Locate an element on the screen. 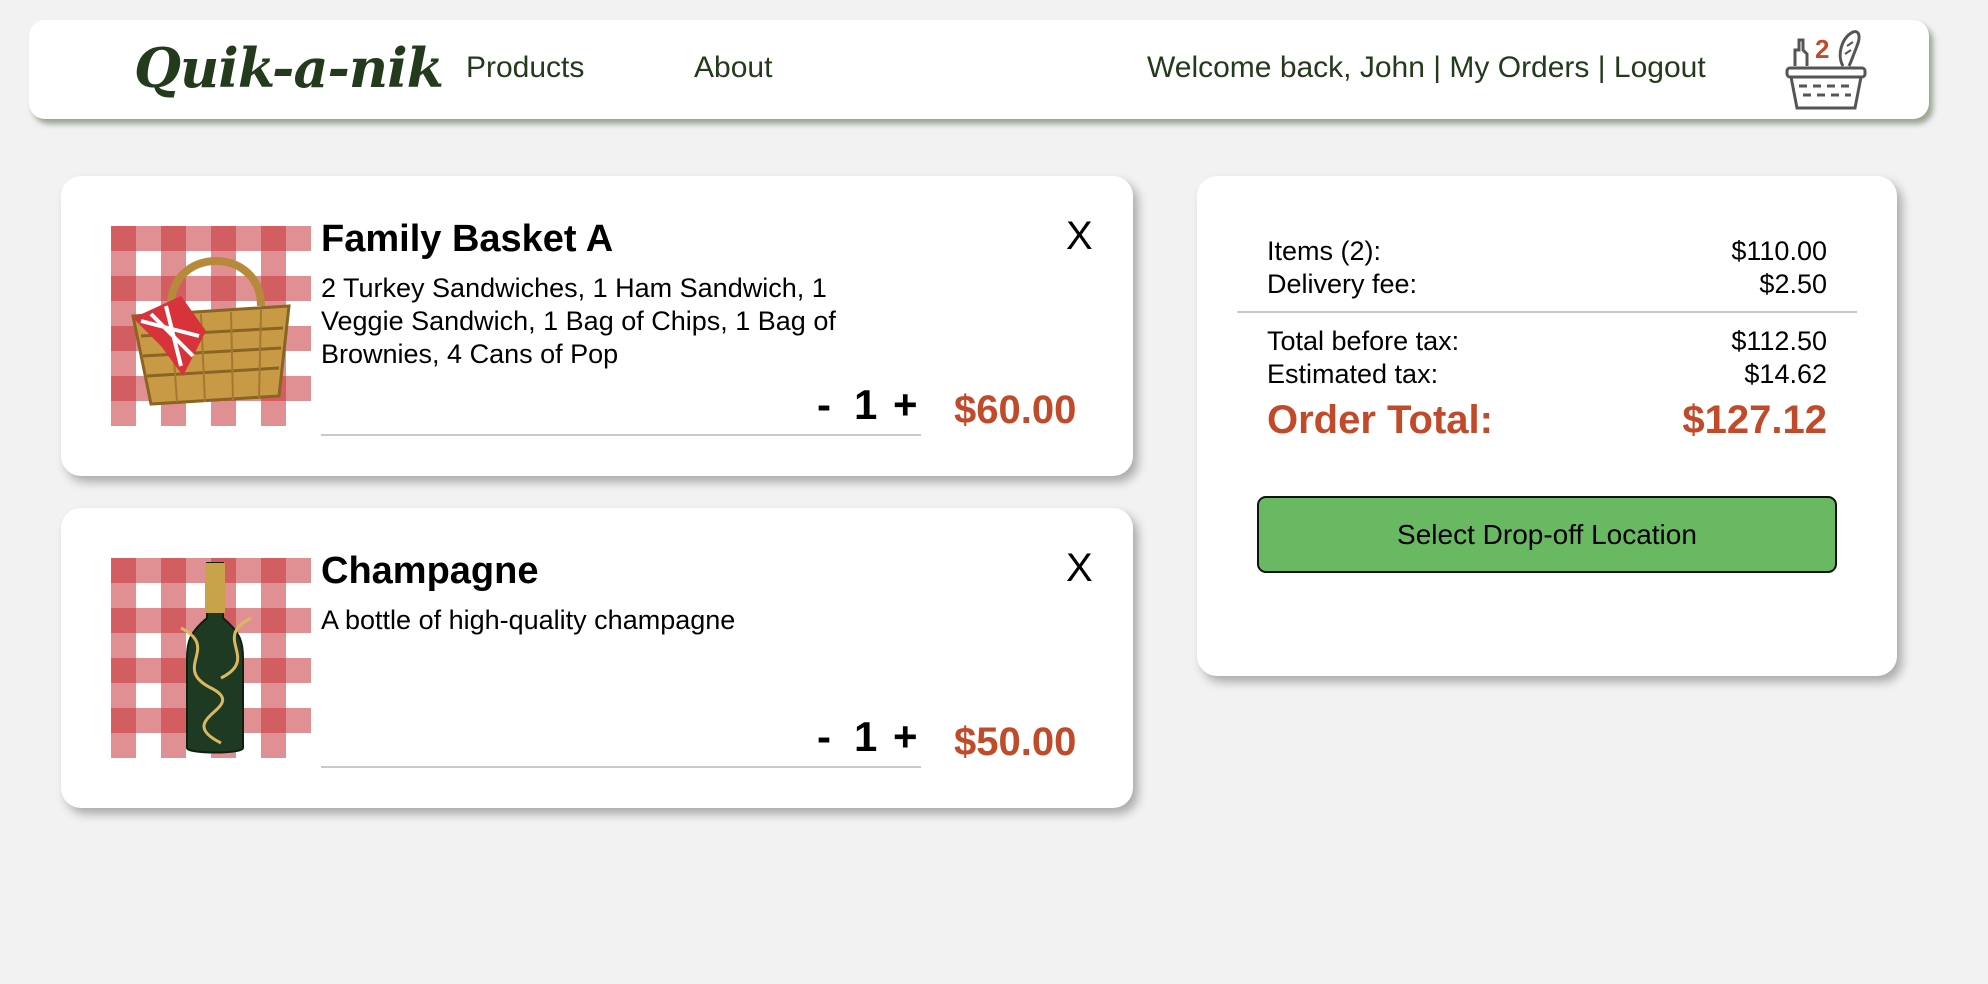 The width and height of the screenshot is (1988, 984). product-image-champagne is located at coordinates (211, 658).